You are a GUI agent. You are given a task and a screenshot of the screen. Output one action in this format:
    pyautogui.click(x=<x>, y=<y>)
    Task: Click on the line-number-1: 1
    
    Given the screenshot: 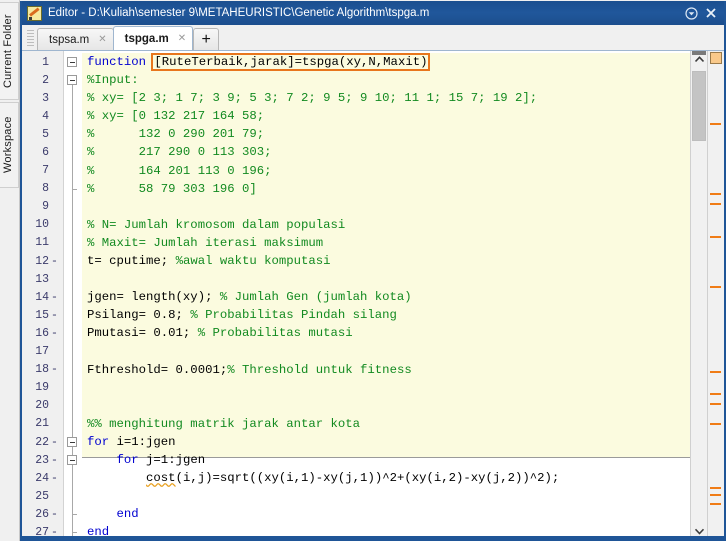 What is the action you would take?
    pyautogui.click(x=42, y=62)
    